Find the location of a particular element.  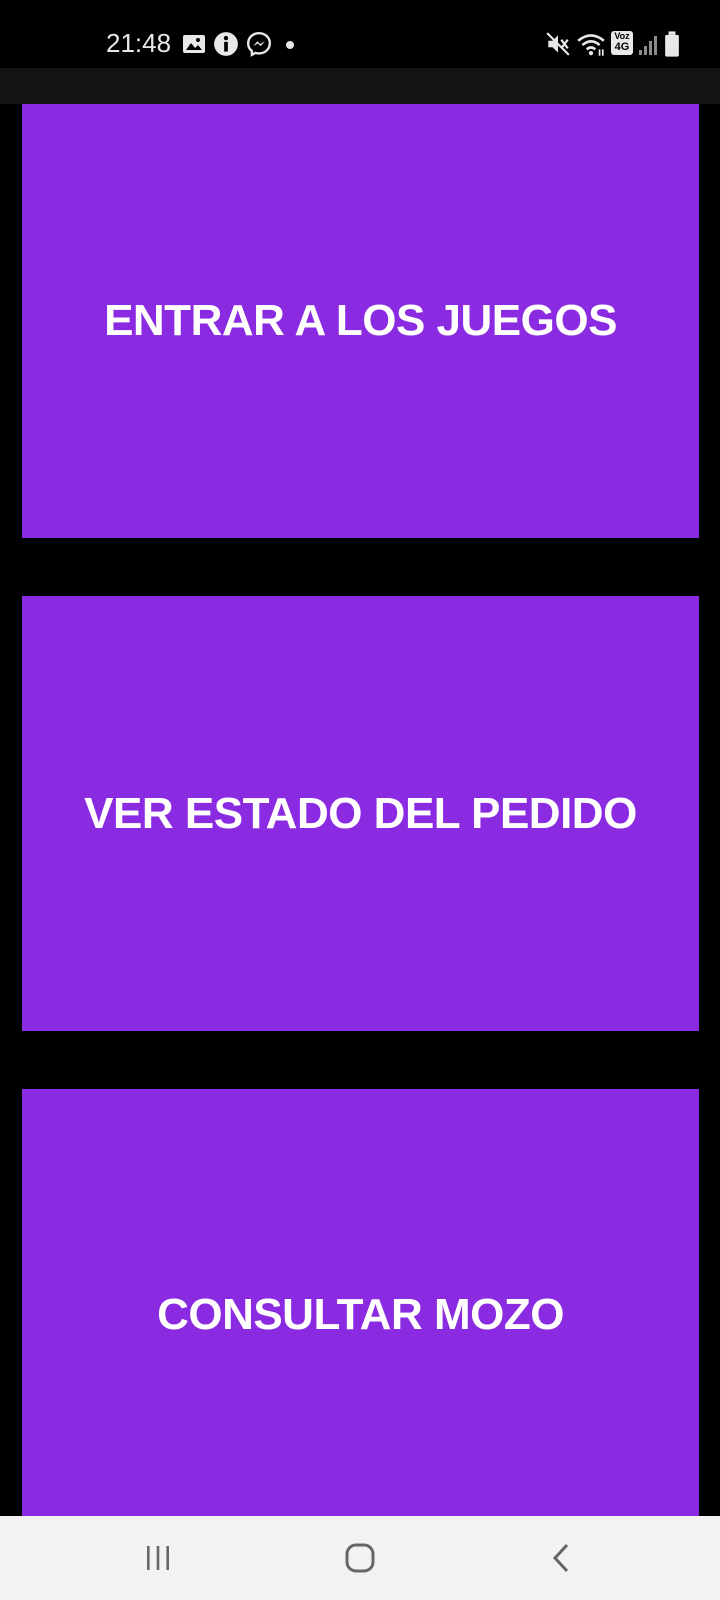

back-icon is located at coordinates (560, 1558).